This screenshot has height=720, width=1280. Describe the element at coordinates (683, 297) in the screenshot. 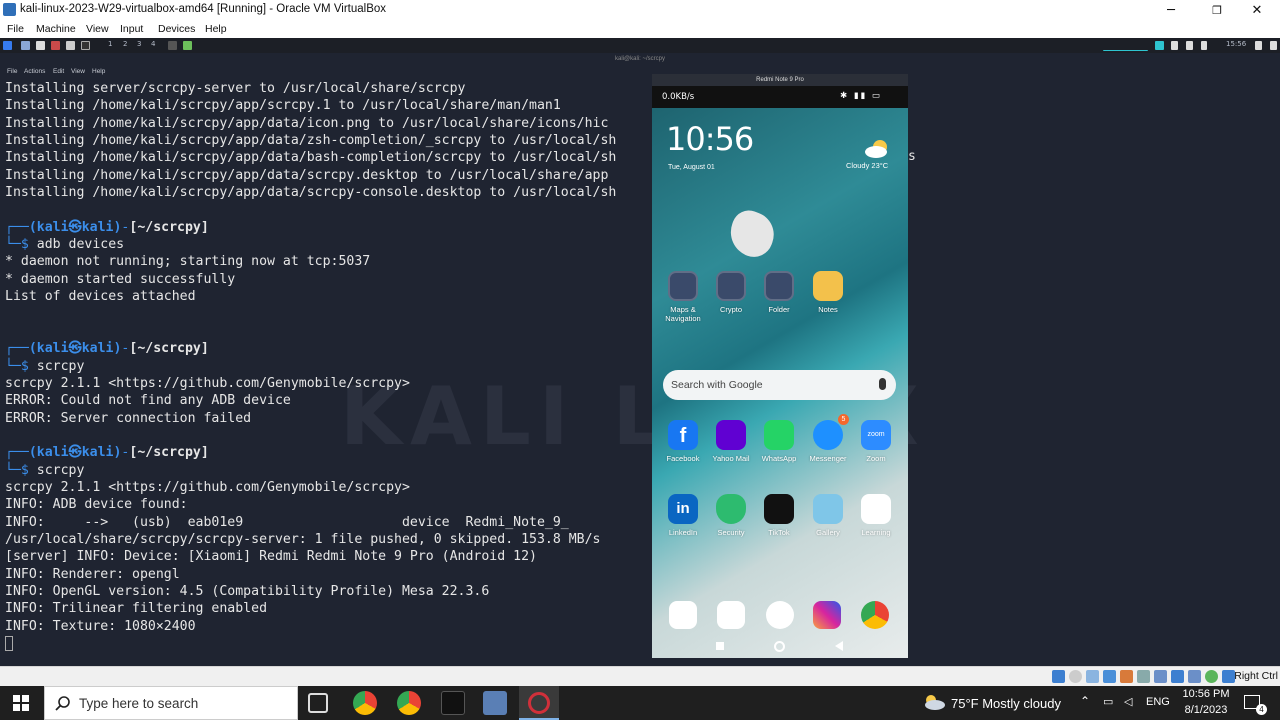

I see `app-maps: Maps & Navigation` at that location.